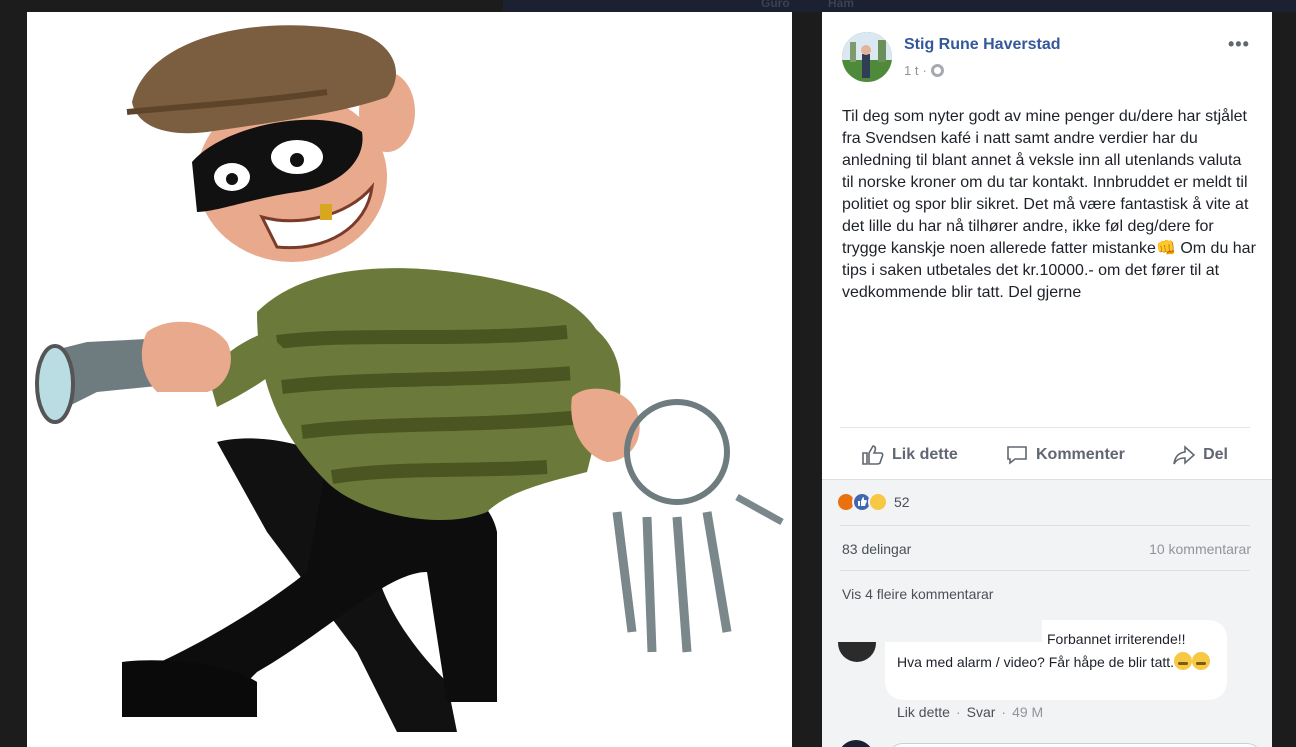 The height and width of the screenshot is (747, 1296). What do you see at coordinates (841, 5) in the screenshot?
I see `top-bar-ghost-right: Ham` at bounding box center [841, 5].